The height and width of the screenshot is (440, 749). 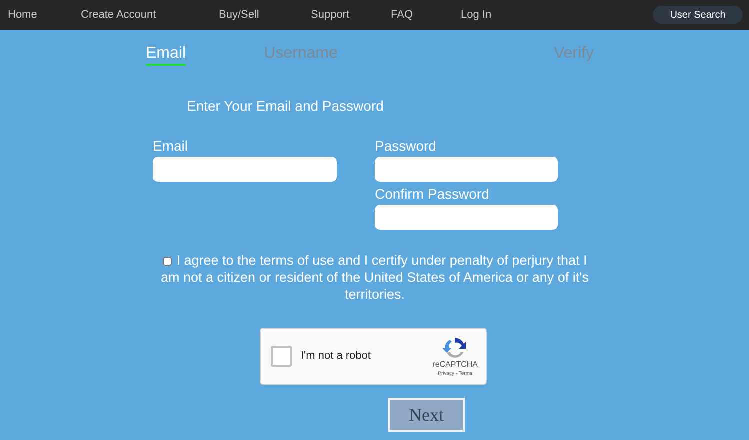 I want to click on nav-link: Log In, so click(x=491, y=15).